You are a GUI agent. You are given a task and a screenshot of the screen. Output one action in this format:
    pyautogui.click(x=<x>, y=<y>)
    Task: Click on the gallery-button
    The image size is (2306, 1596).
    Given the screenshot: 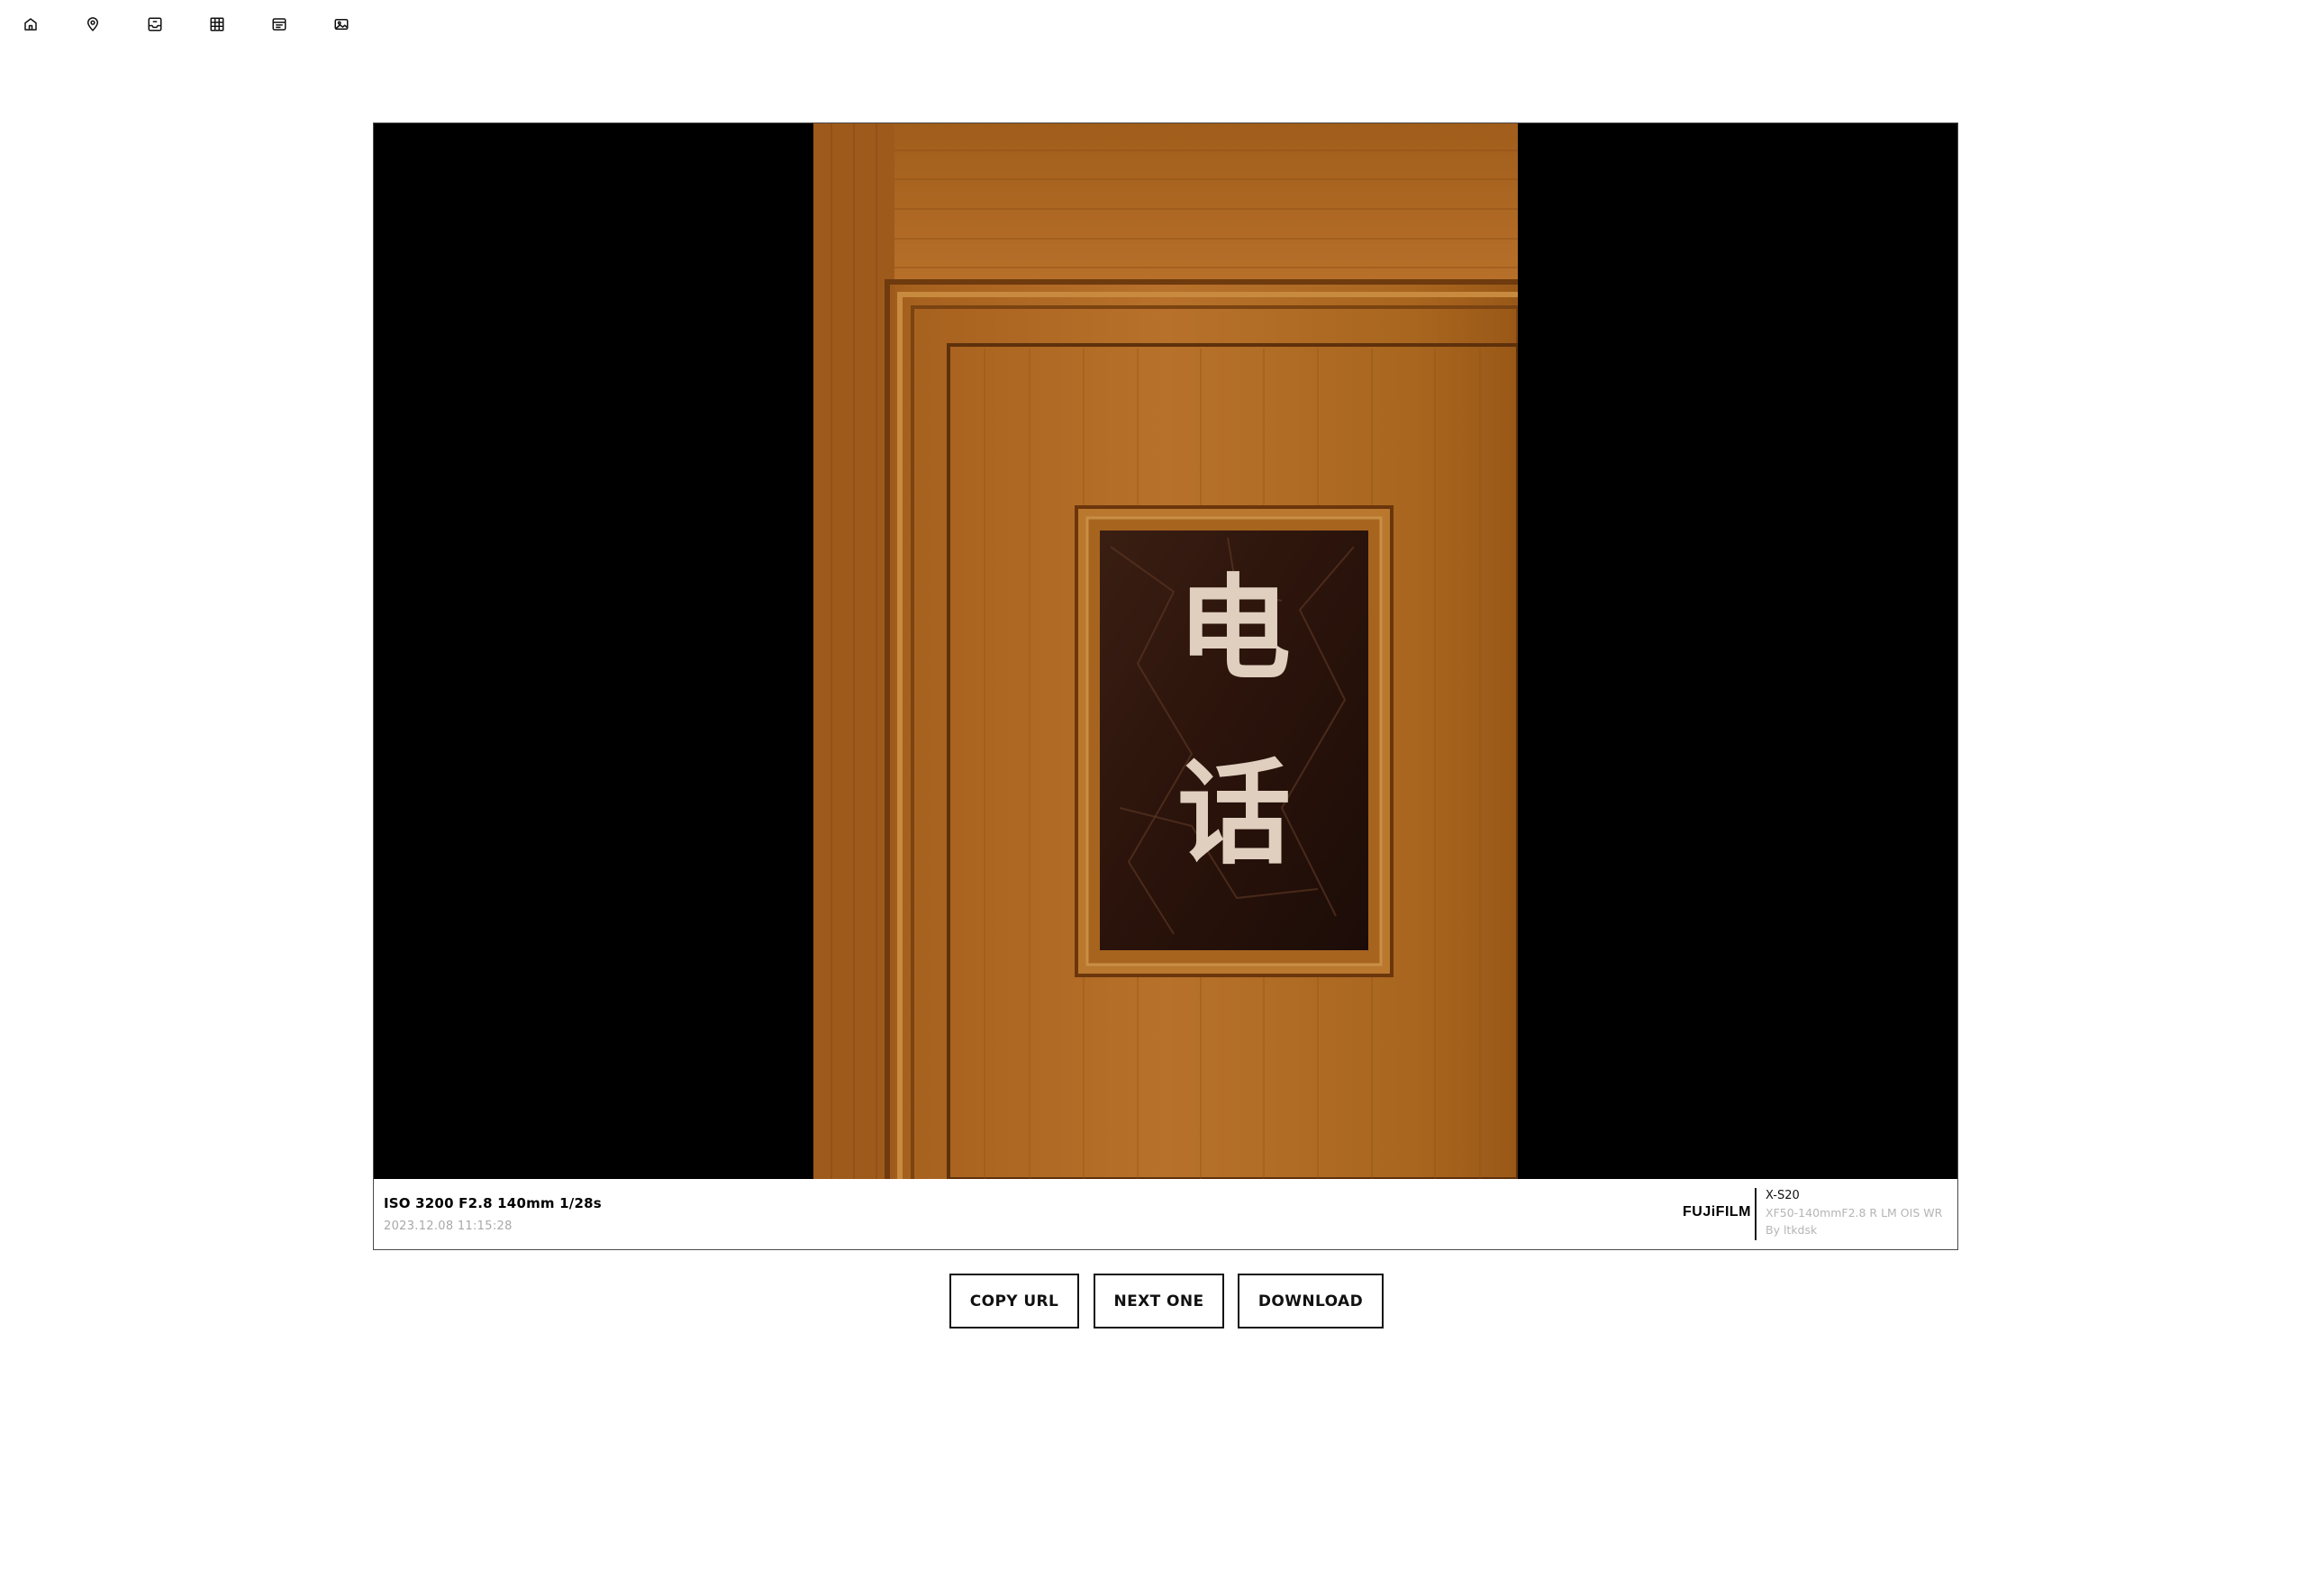 What is the action you would take?
    pyautogui.click(x=341, y=24)
    